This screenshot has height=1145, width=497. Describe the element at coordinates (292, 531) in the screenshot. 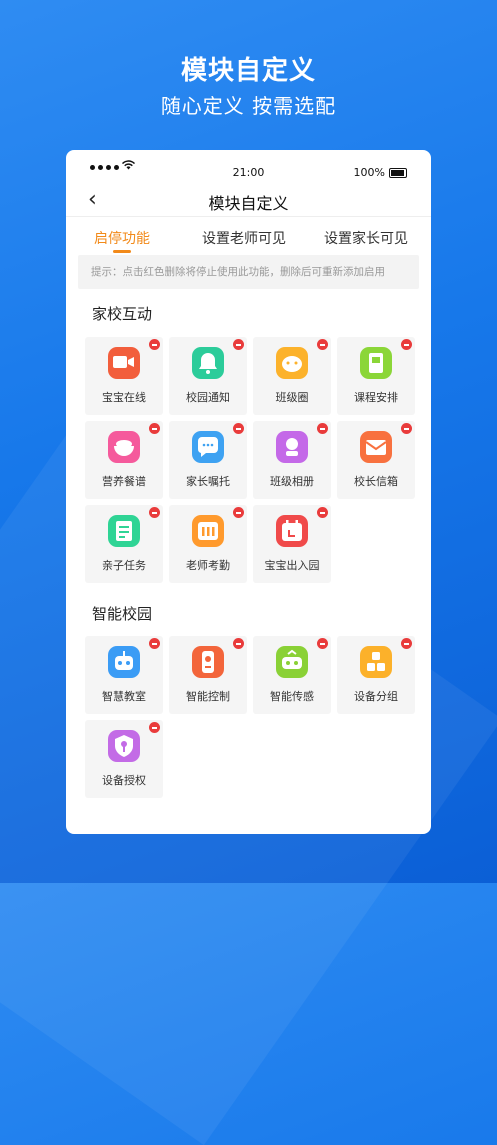

I see `calendar-icon` at that location.